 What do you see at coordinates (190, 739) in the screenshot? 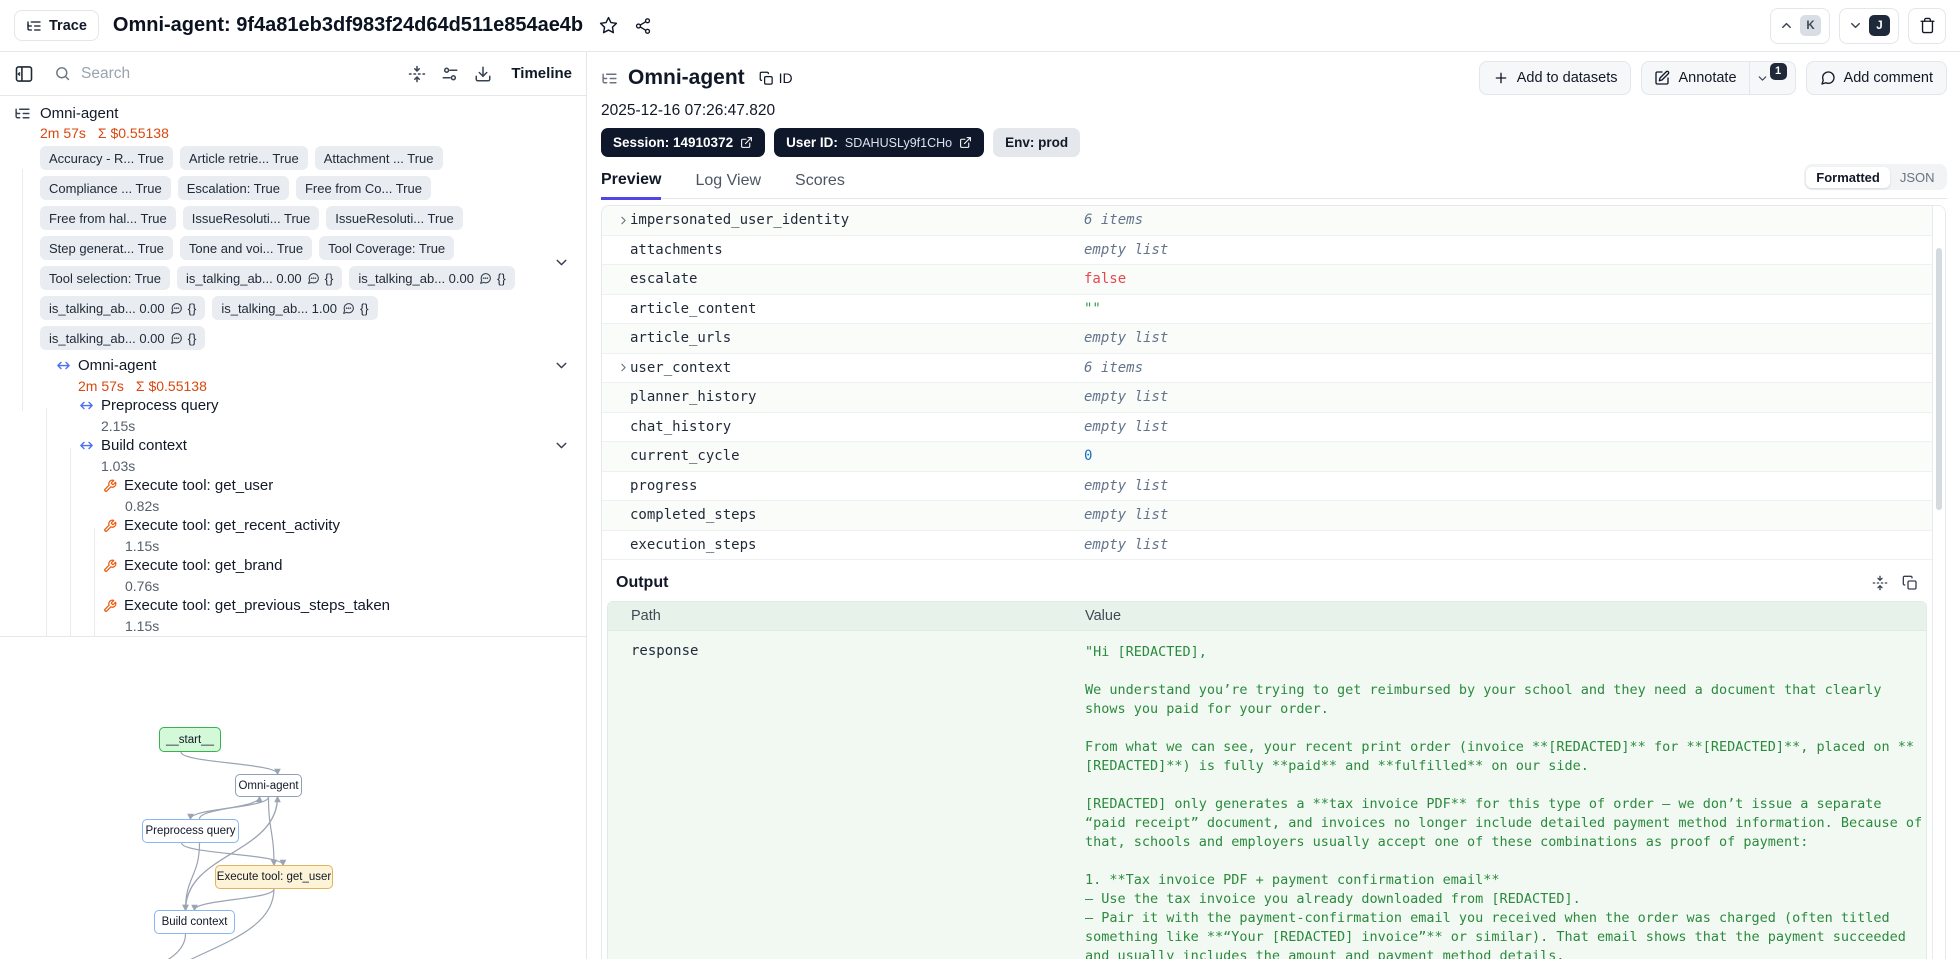
I see `graph-node--start-: __start__` at bounding box center [190, 739].